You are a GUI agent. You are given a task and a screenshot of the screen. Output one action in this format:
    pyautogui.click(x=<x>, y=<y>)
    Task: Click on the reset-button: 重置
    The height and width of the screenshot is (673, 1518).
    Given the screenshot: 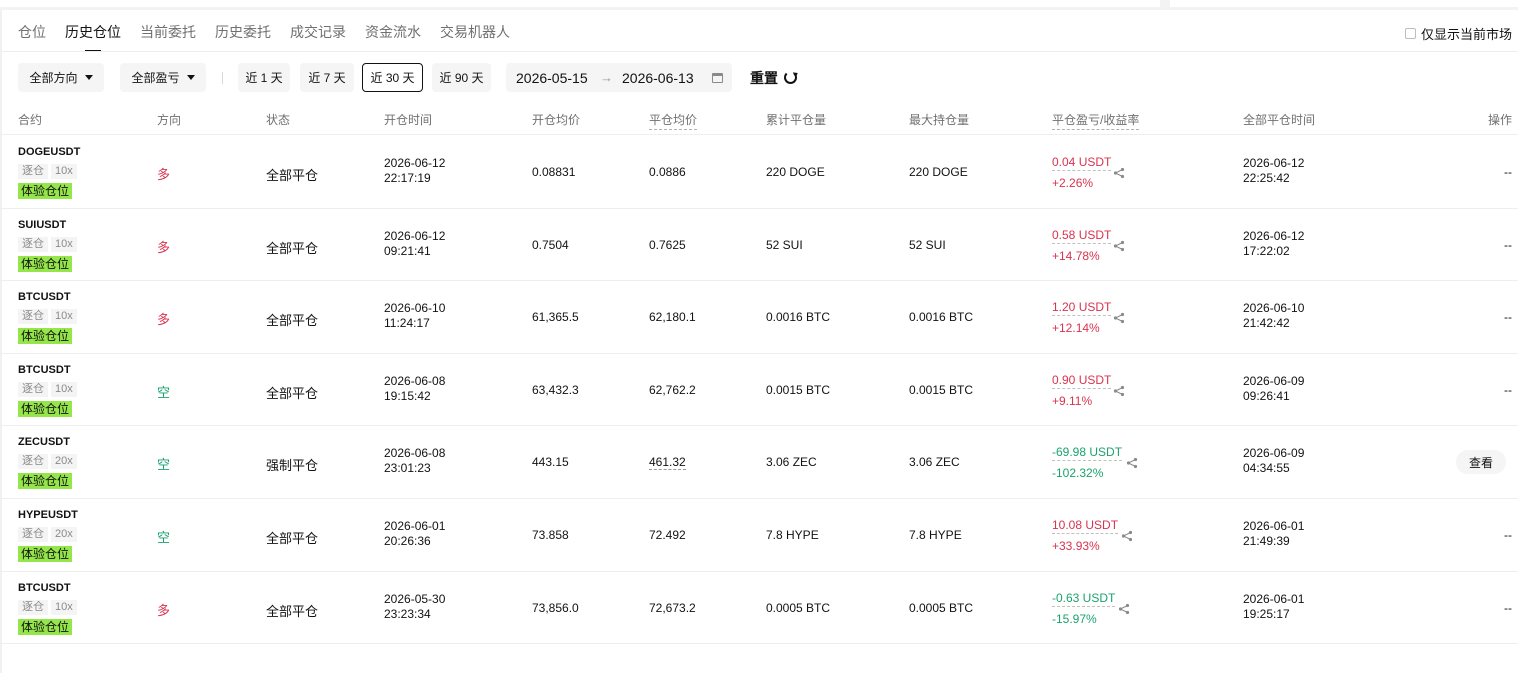 What is the action you would take?
    pyautogui.click(x=773, y=77)
    